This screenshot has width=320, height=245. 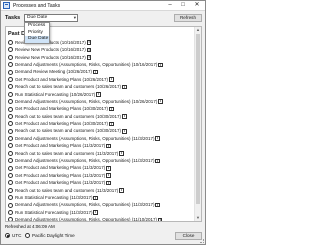 I want to click on close-icon: ✕, so click(x=197, y=5).